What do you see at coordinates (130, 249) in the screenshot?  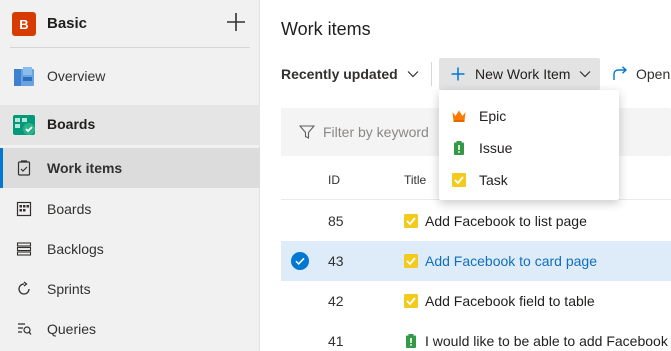 I see `sidebar-item-backlogs: Backlogs` at bounding box center [130, 249].